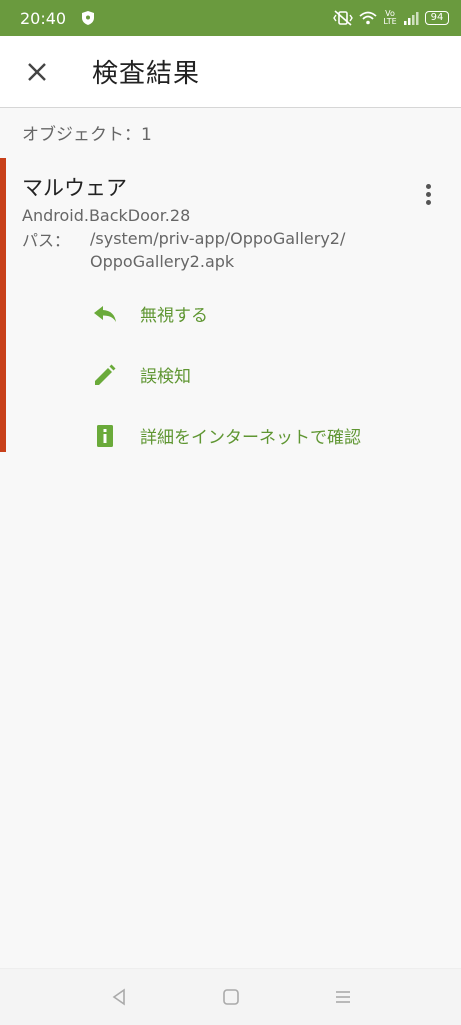 The image size is (461, 1025). I want to click on info-icon, so click(105, 435).